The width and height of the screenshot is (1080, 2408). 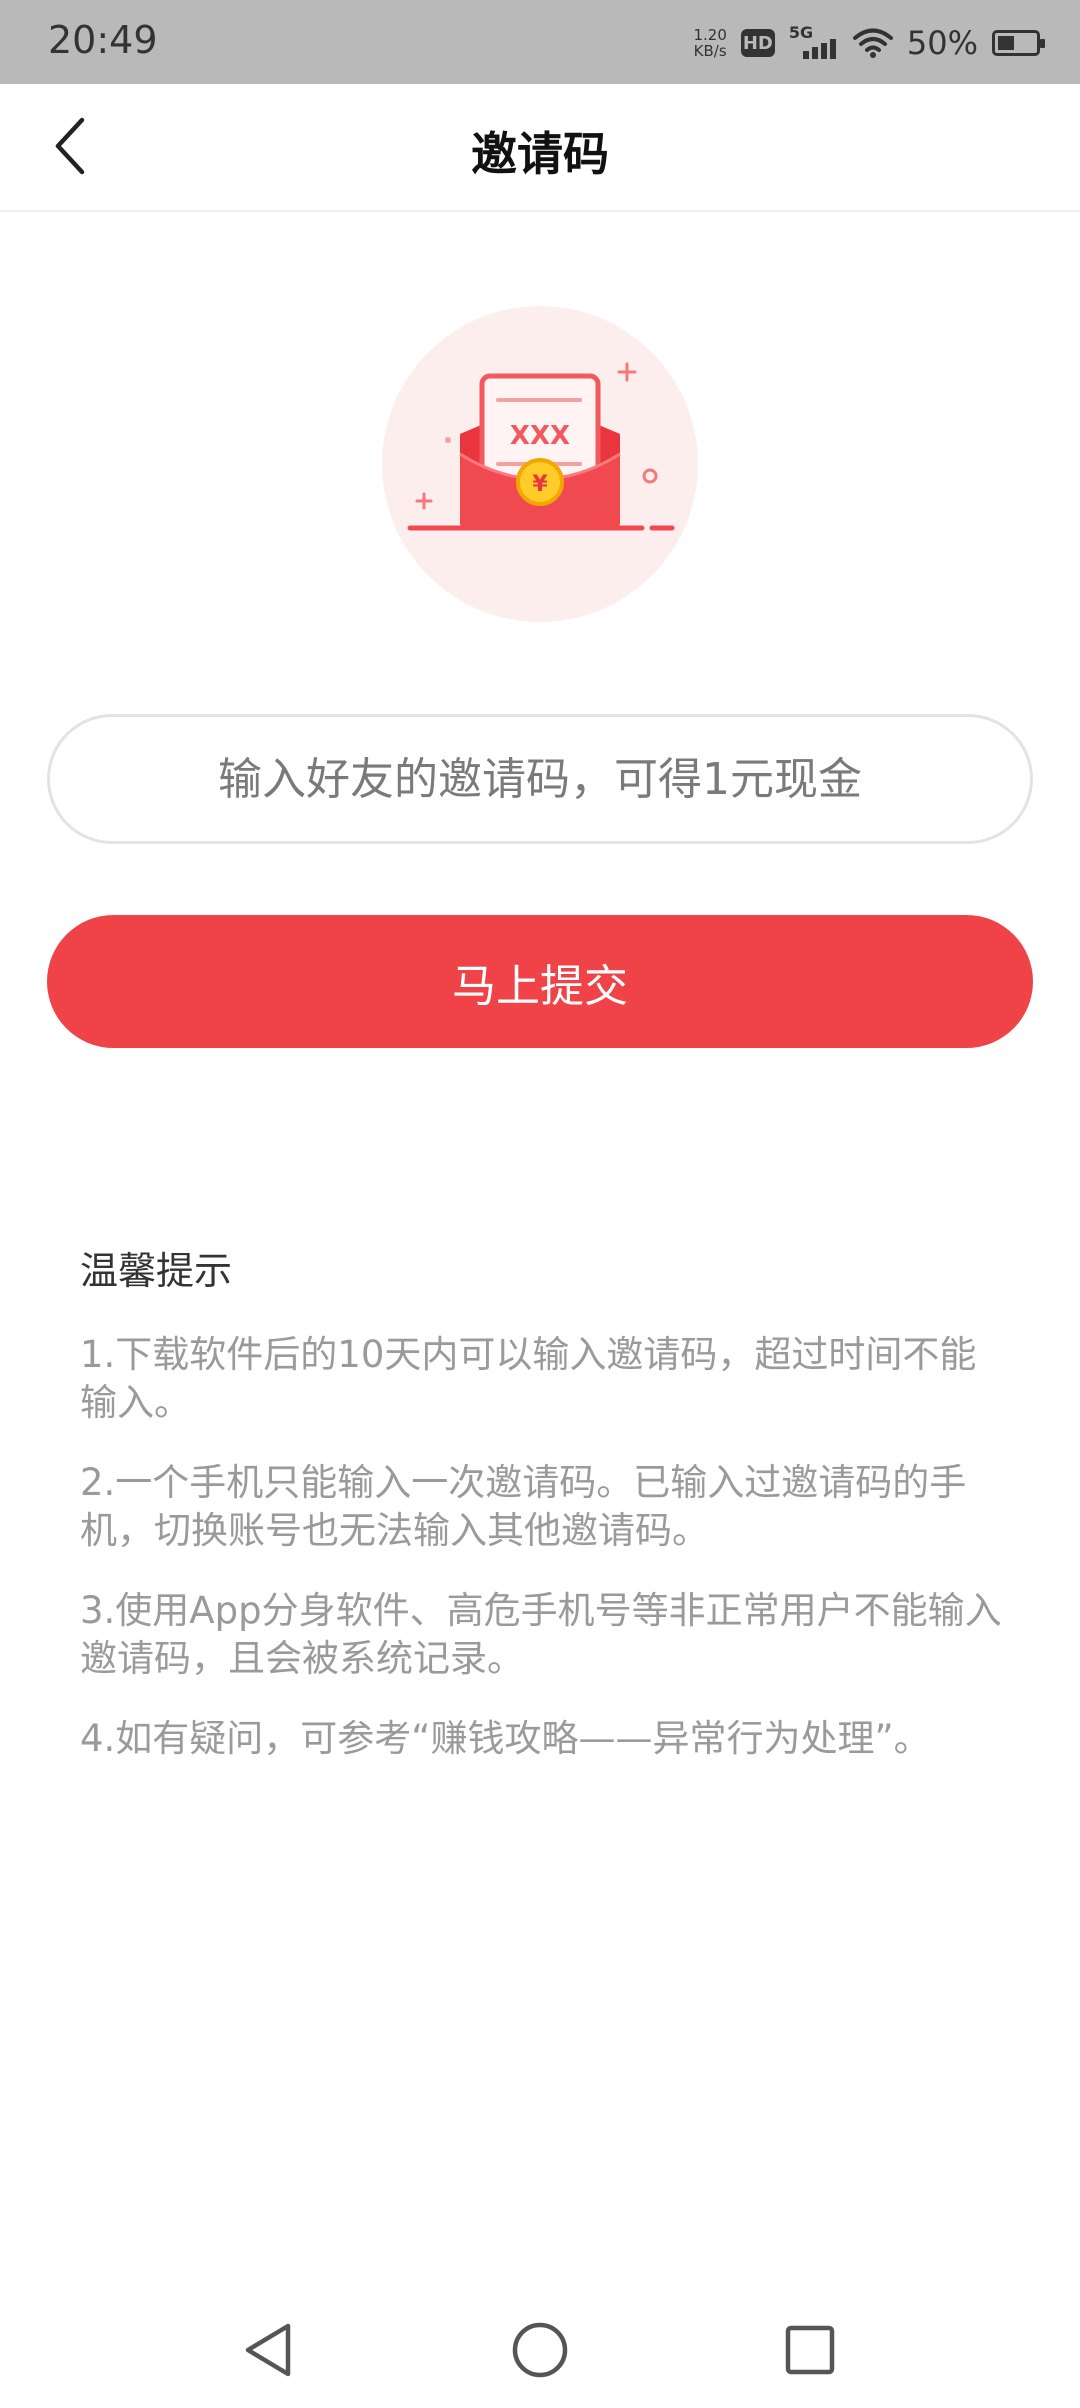 I want to click on coin-symbol: ¥, so click(x=540, y=484).